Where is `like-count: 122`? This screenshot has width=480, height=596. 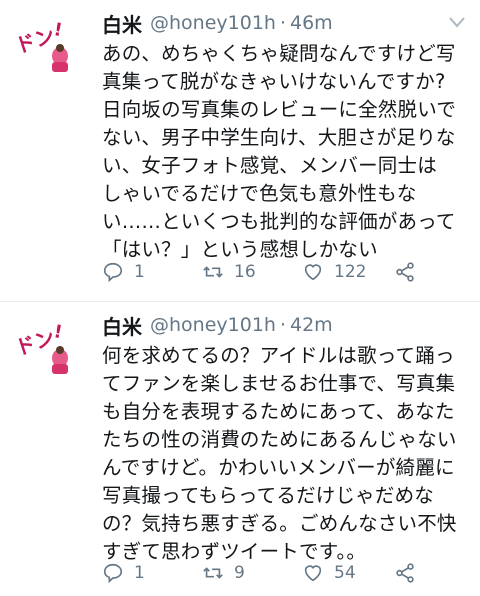 like-count: 122 is located at coordinates (350, 272).